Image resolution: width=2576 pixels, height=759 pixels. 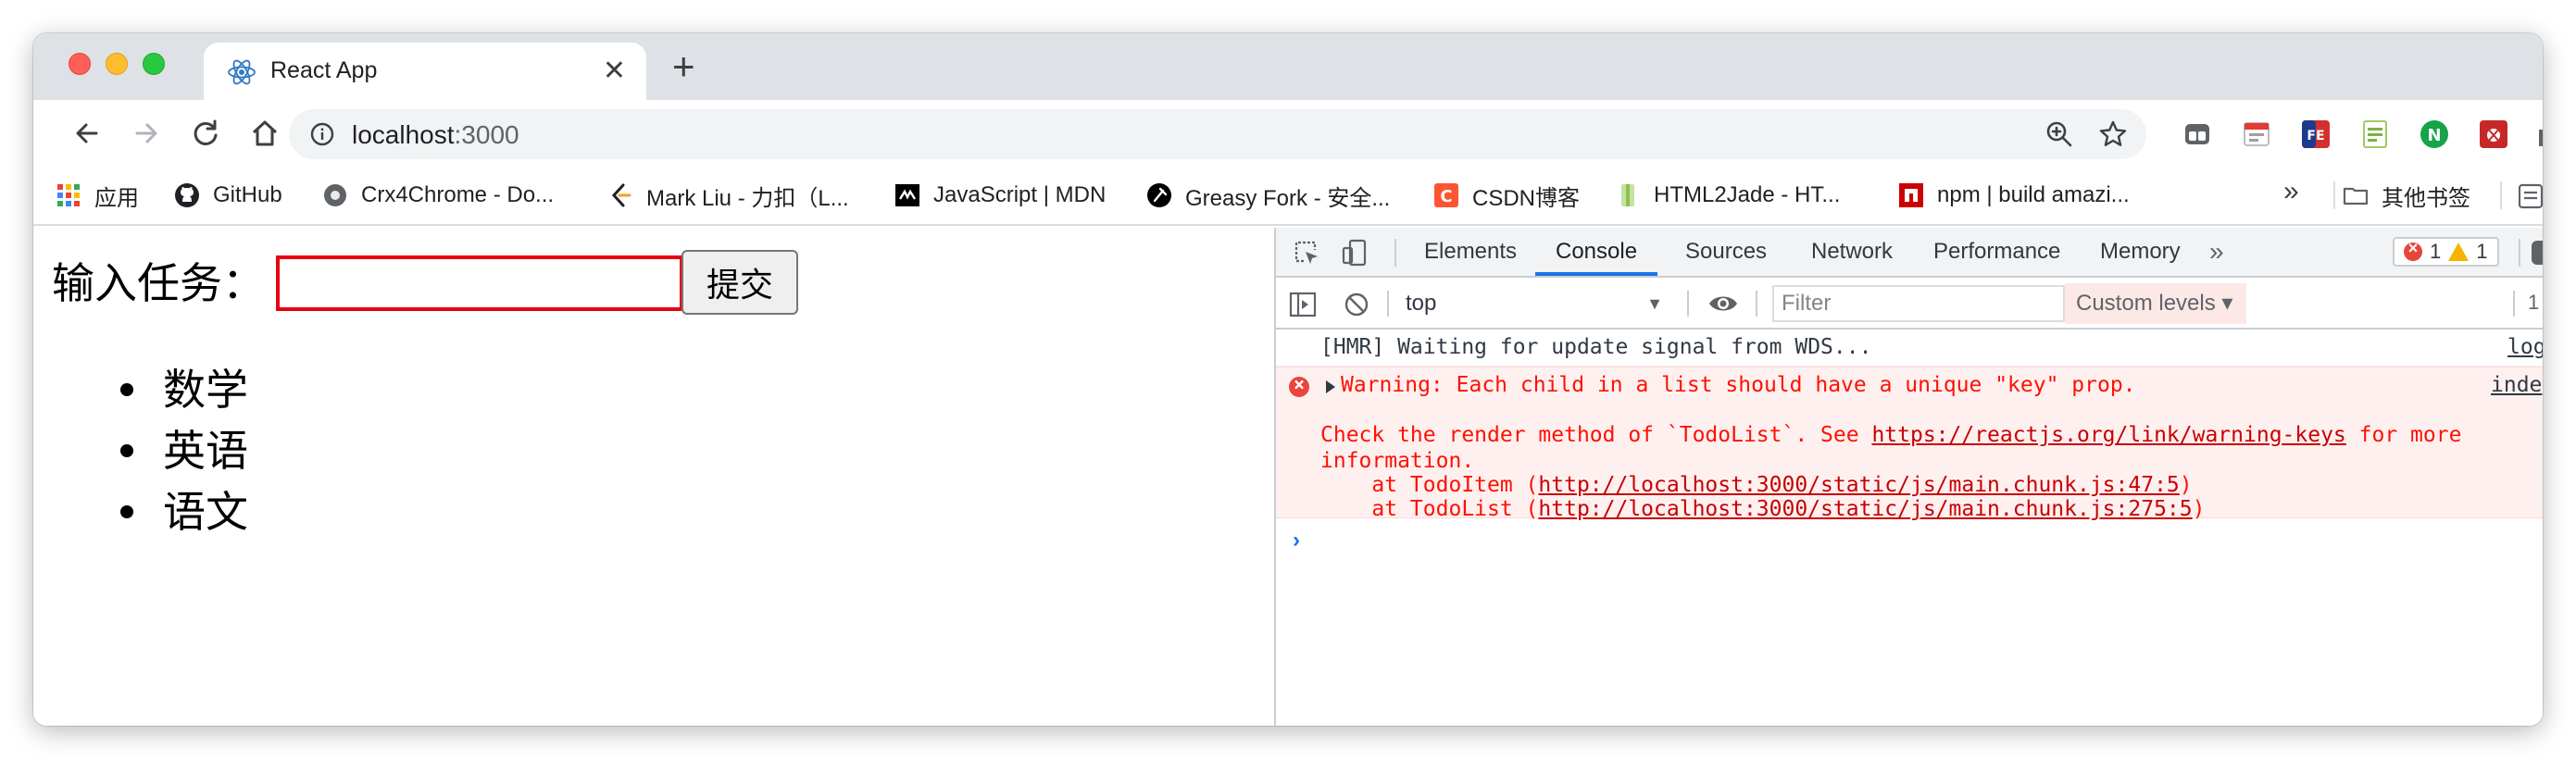 I want to click on extension-n-icon: N, so click(x=2434, y=134).